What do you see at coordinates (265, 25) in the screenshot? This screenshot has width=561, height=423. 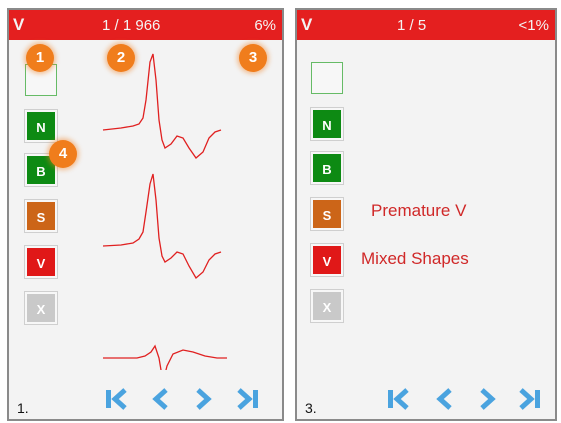 I see `beat-percentage: 6%` at bounding box center [265, 25].